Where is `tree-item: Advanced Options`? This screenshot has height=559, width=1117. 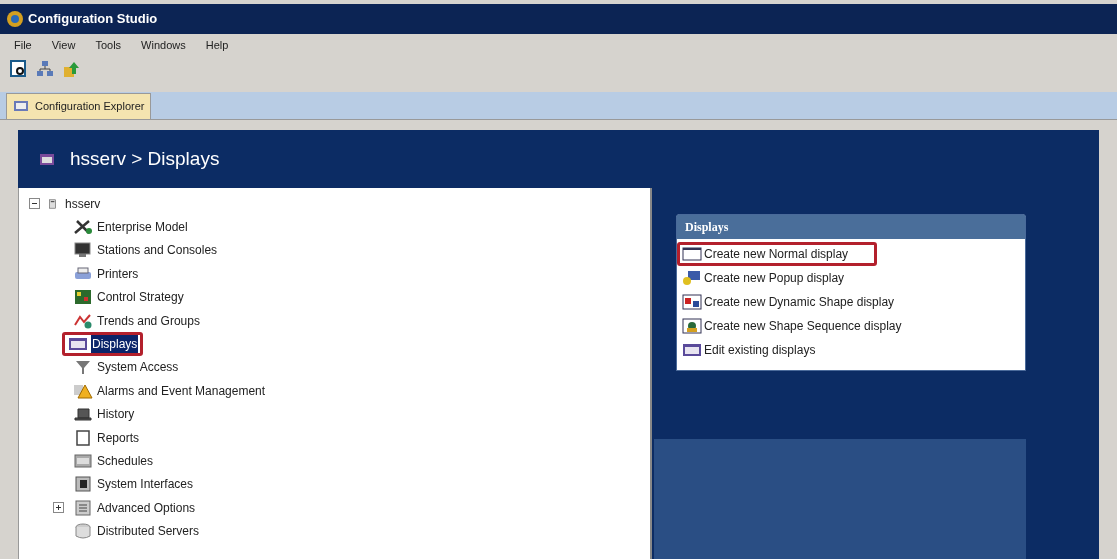 tree-item: Advanced Options is located at coordinates (135, 507).